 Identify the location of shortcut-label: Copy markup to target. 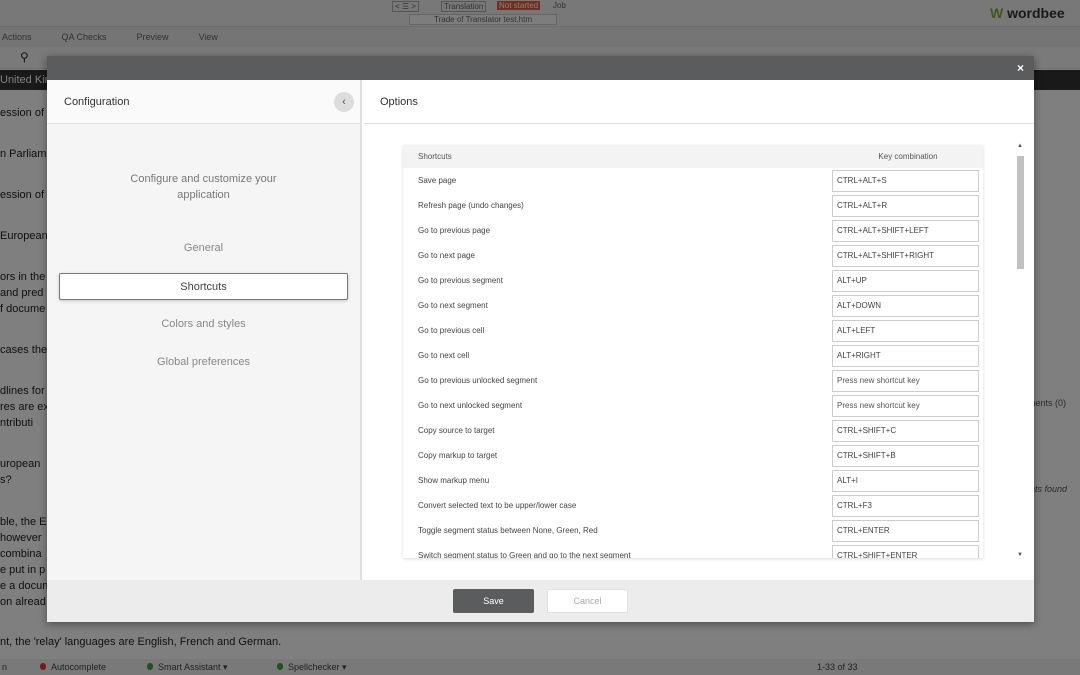
(458, 455).